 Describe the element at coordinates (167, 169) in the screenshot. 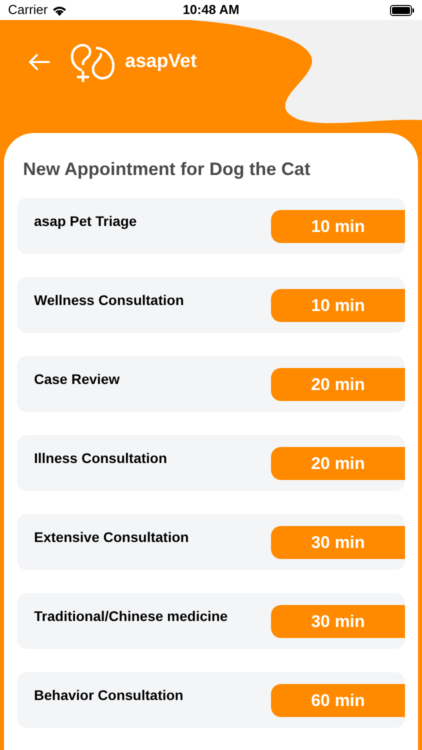

I see `page-title: New Appointment for Dog the Cat` at that location.